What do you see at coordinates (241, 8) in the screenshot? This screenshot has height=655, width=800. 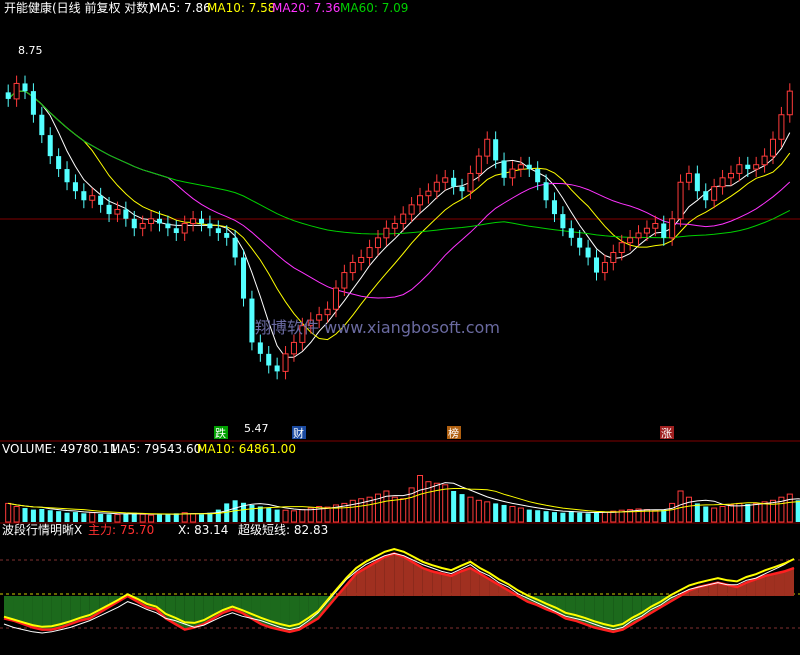 I see `ma10-label: MA10: 7.58` at bounding box center [241, 8].